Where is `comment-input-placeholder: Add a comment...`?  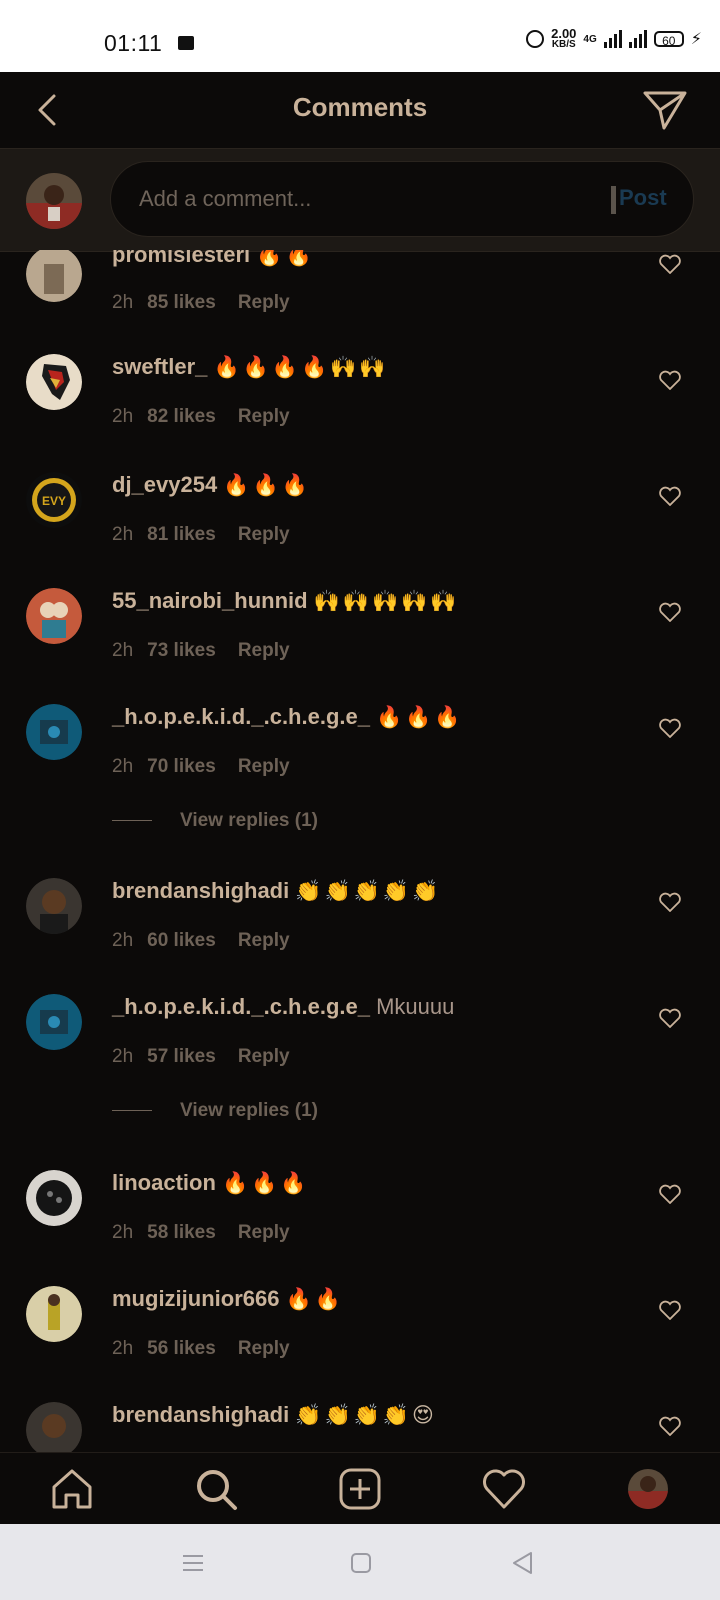 comment-input-placeholder: Add a comment... is located at coordinates (225, 198).